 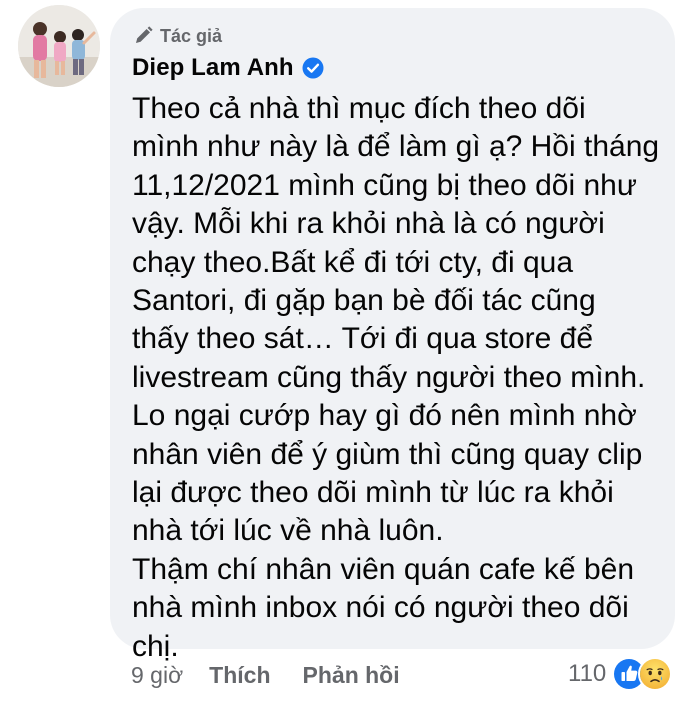 I want to click on author-badge: Tác giả, so click(x=392, y=36).